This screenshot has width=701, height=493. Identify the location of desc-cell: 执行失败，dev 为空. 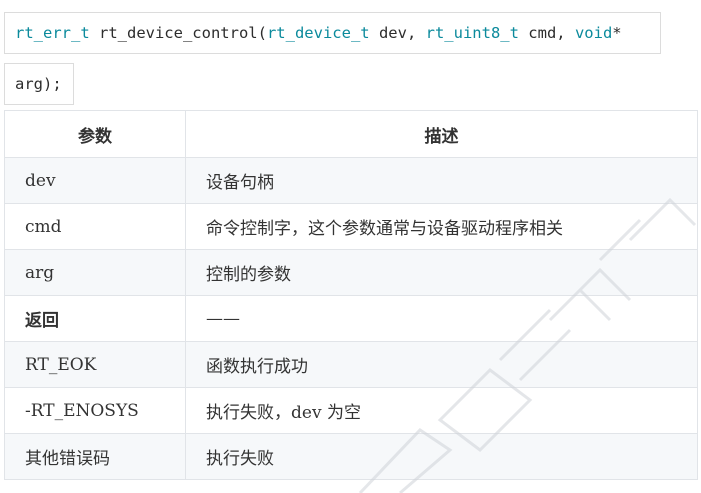
(441, 410).